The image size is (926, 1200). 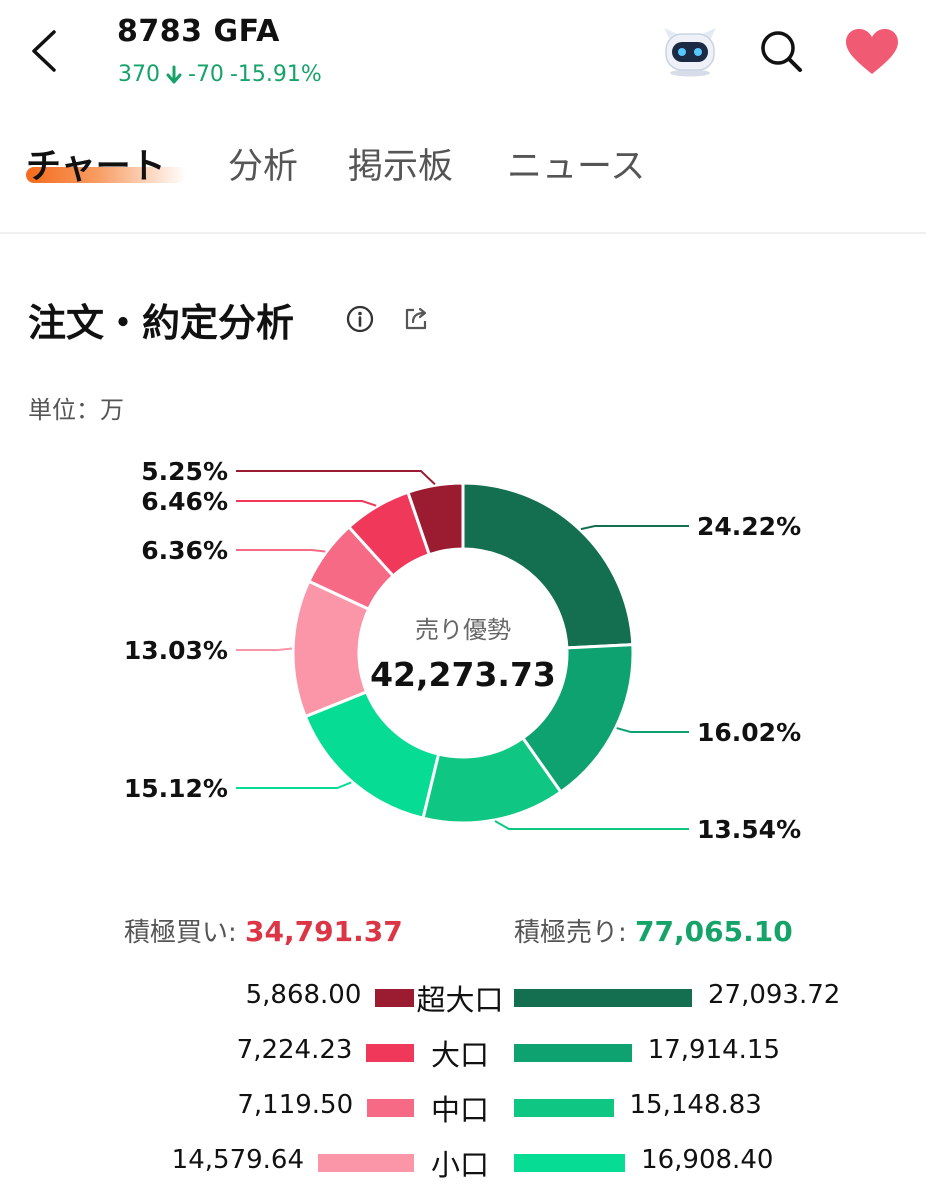 What do you see at coordinates (576, 163) in the screenshot?
I see `tab-news: ニュース` at bounding box center [576, 163].